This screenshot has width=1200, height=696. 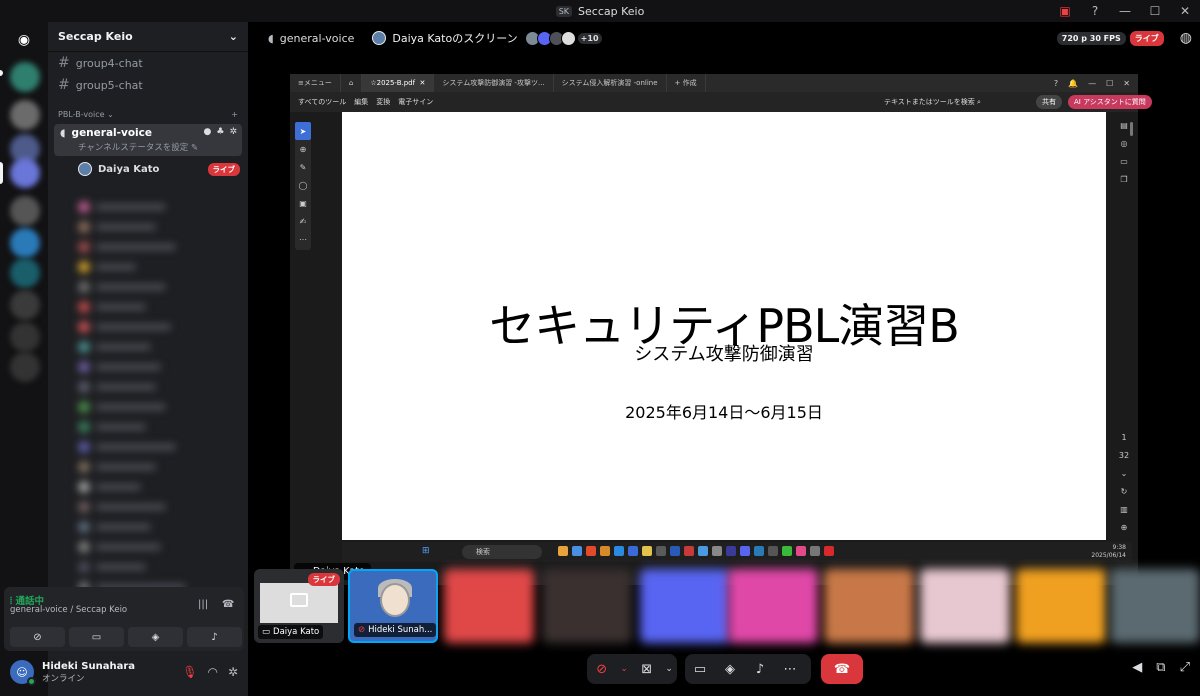 What do you see at coordinates (234, 114) in the screenshot?
I see `add-channel-icon: +` at bounding box center [234, 114].